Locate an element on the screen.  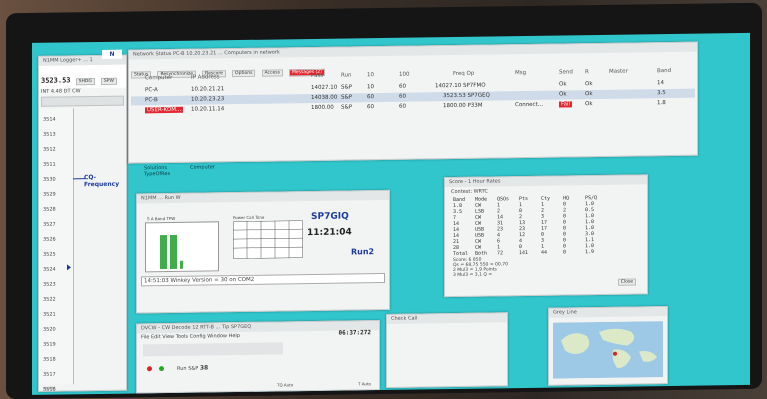
red-indicator is located at coordinates (149, 369).